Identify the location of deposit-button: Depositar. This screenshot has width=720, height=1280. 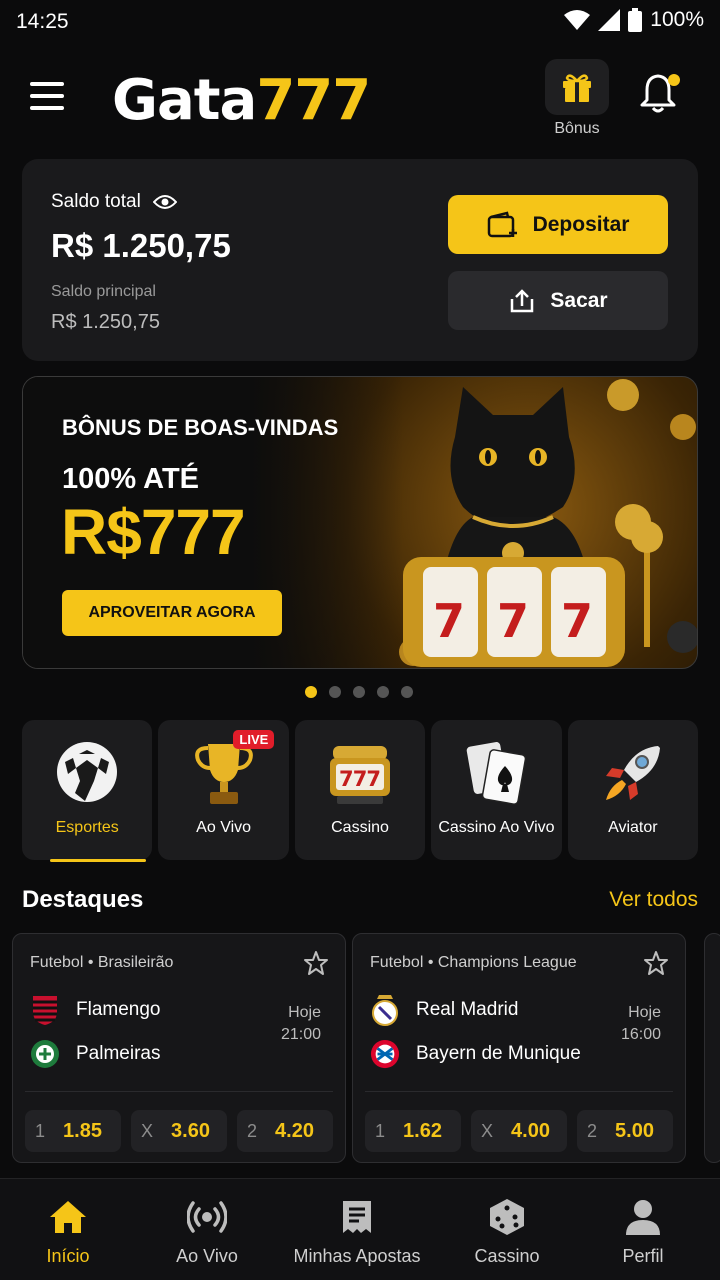
(558, 224).